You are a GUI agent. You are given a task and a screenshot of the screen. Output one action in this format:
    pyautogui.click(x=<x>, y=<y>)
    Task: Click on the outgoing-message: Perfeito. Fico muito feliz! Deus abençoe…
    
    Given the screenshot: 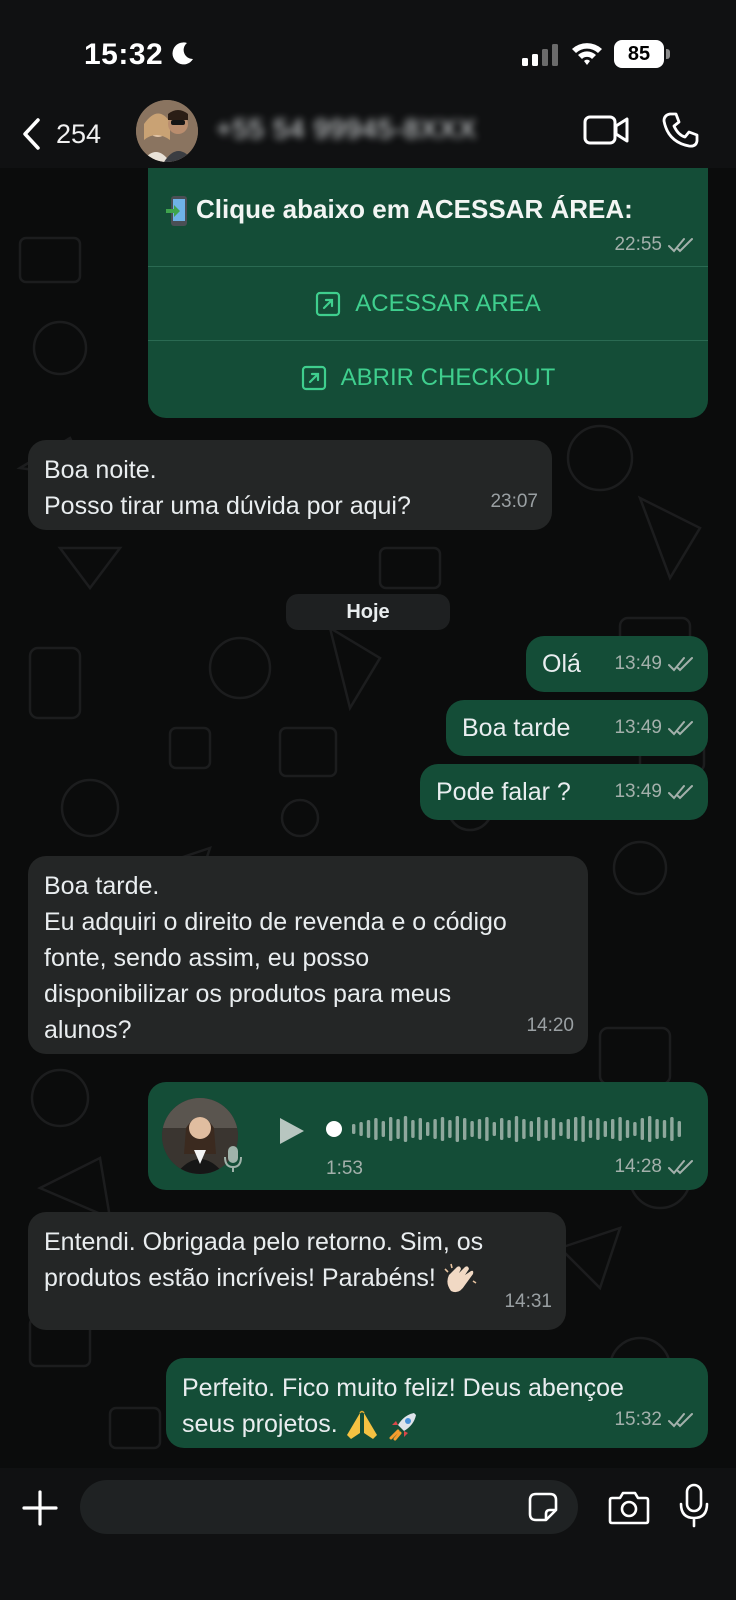 What is the action you would take?
    pyautogui.click(x=437, y=1403)
    